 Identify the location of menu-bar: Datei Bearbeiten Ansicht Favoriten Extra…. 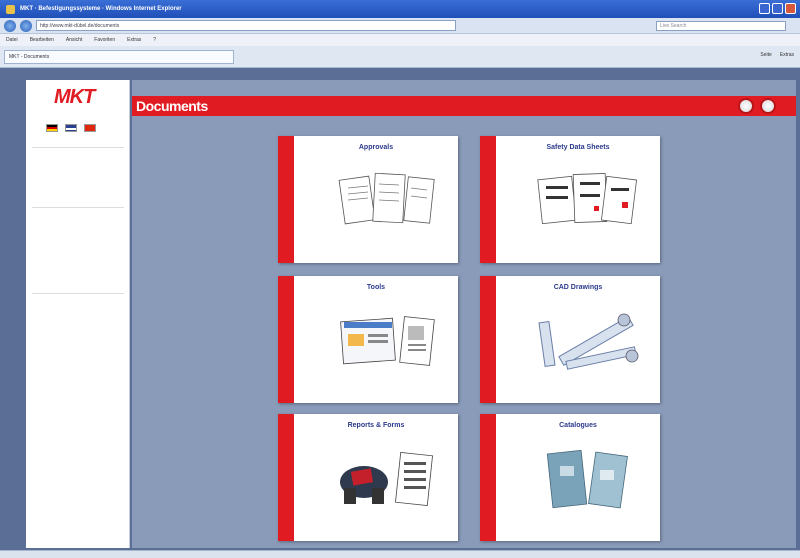
(400, 40).